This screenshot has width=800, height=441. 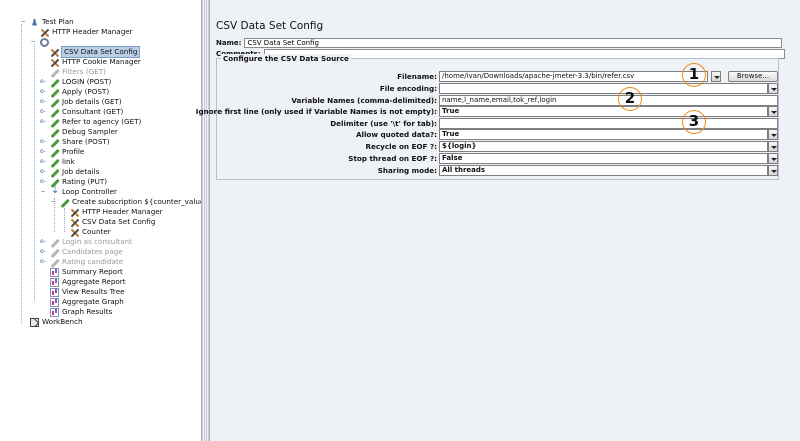 I want to click on tree-item-label: link, so click(x=68, y=161).